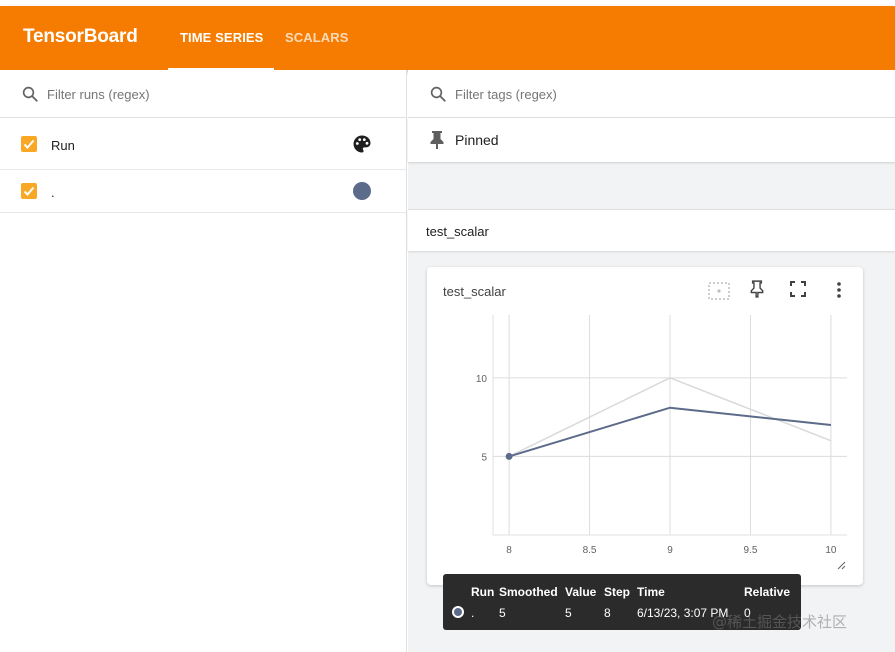 The height and width of the screenshot is (652, 895). Describe the element at coordinates (780, 622) in the screenshot. I see `watermark: @稀土掘金技术社区` at that location.